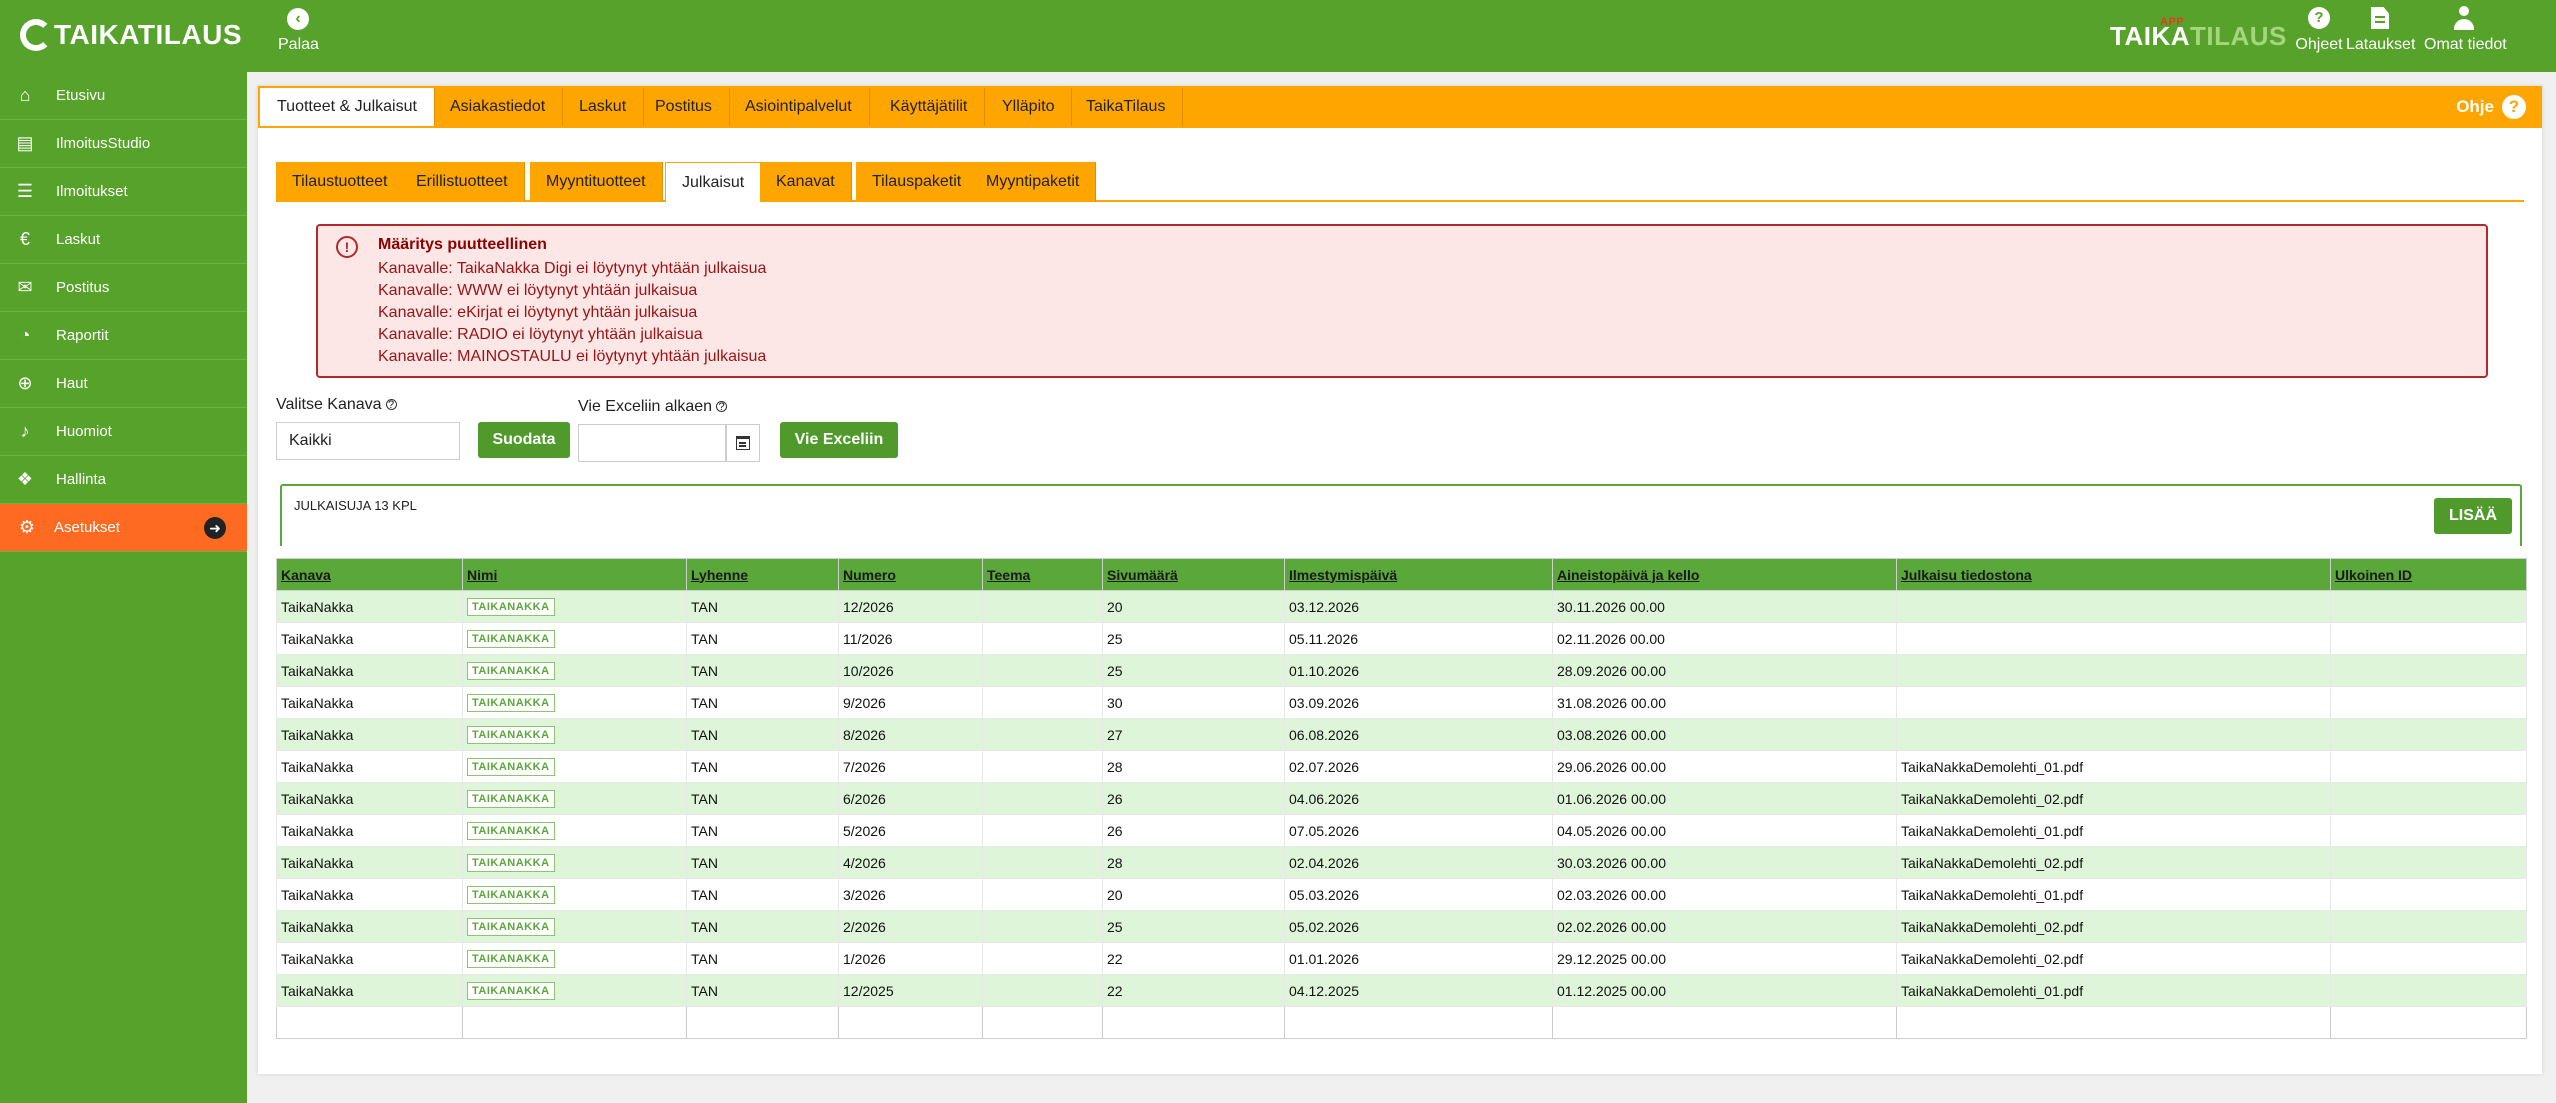 This screenshot has width=2556, height=1103. Describe the element at coordinates (123, 288) in the screenshot. I see `sidebar-item-postitus: ✉ Postitus` at that location.